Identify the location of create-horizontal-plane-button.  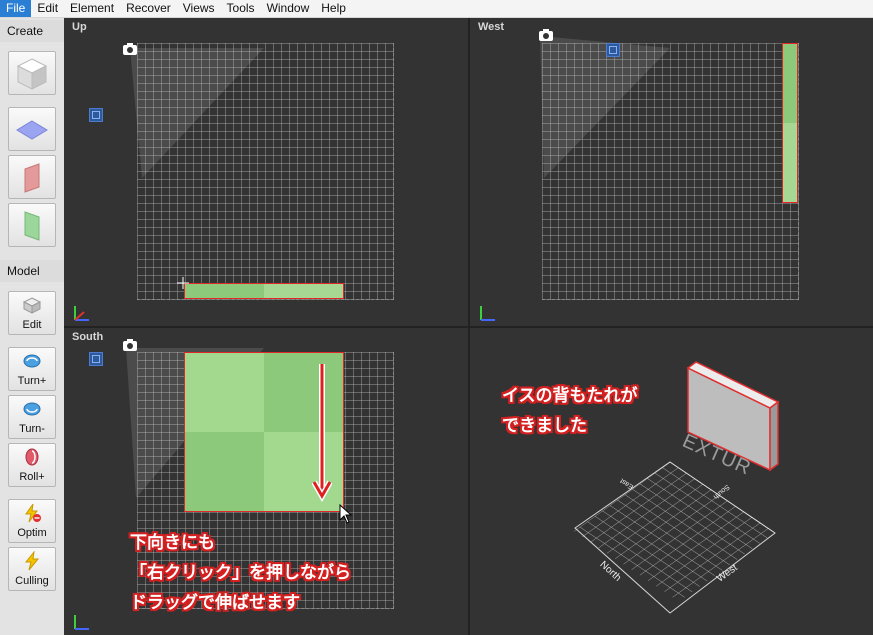
(32, 129).